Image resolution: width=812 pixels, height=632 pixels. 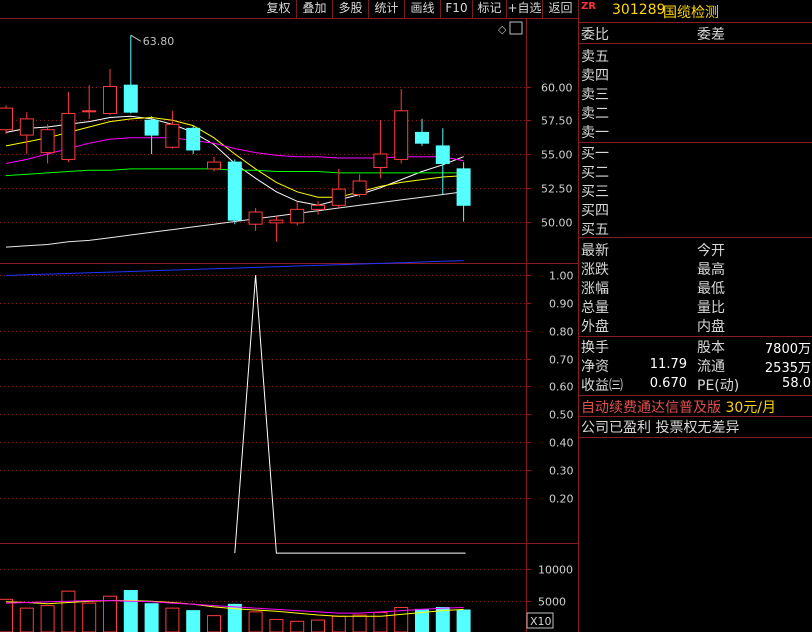 What do you see at coordinates (490, 9) in the screenshot?
I see `toolbar-button: 标记` at bounding box center [490, 9].